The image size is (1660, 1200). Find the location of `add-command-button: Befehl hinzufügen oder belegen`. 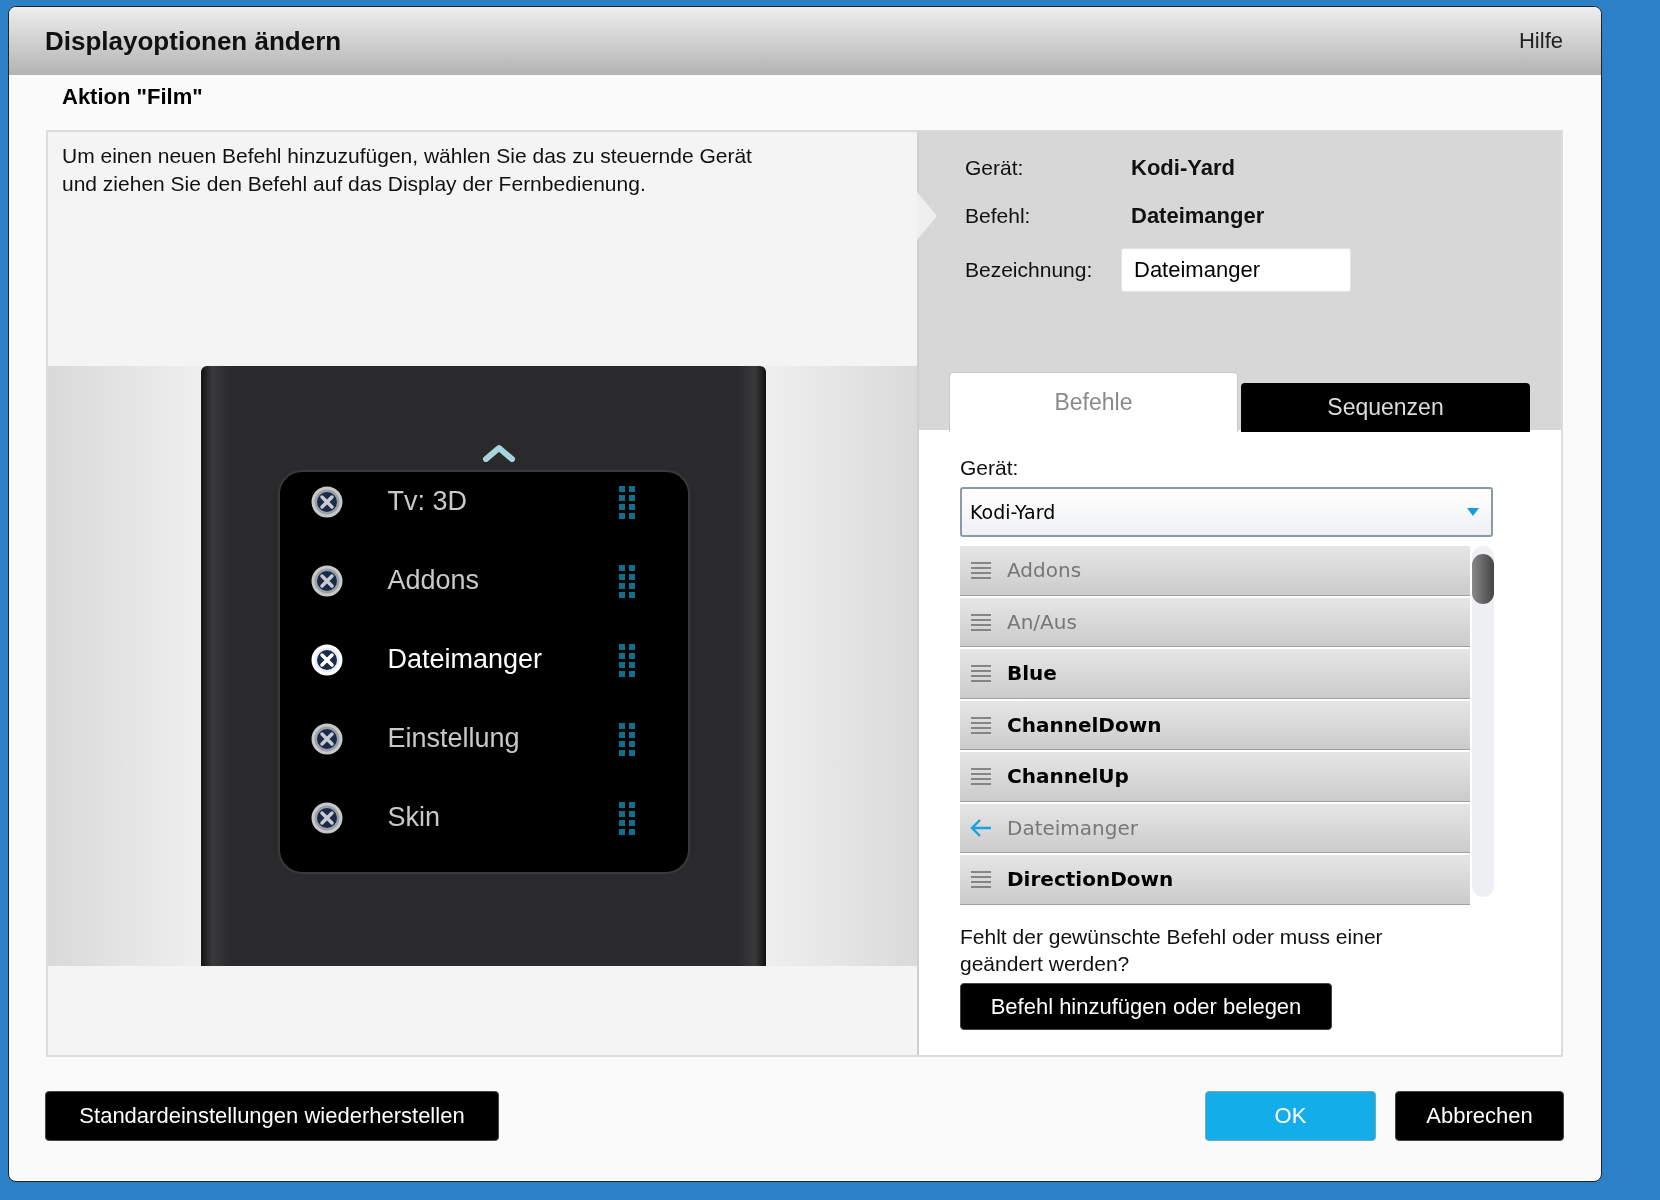

add-command-button: Befehl hinzufügen oder belegen is located at coordinates (1146, 1006).